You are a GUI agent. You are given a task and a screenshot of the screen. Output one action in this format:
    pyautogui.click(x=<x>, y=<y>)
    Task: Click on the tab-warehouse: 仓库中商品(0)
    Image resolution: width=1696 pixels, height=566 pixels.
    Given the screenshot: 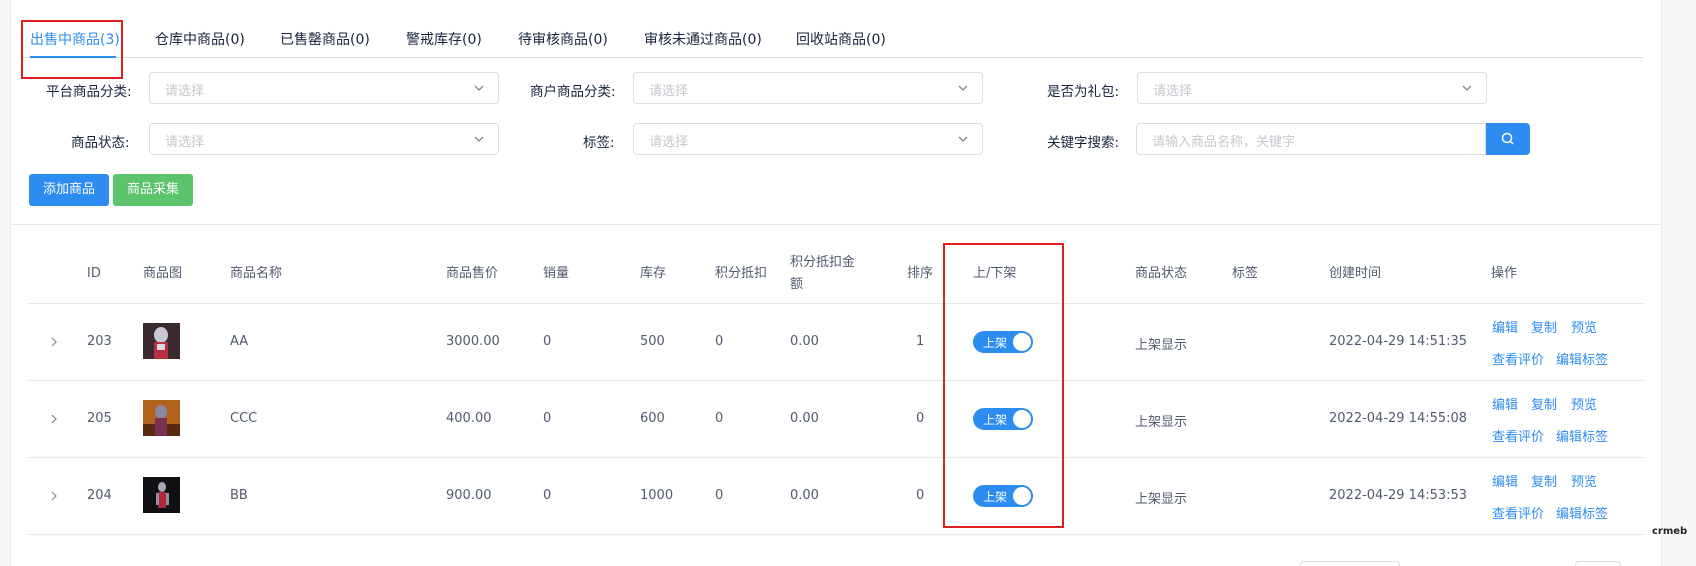 What is the action you would take?
    pyautogui.click(x=200, y=39)
    